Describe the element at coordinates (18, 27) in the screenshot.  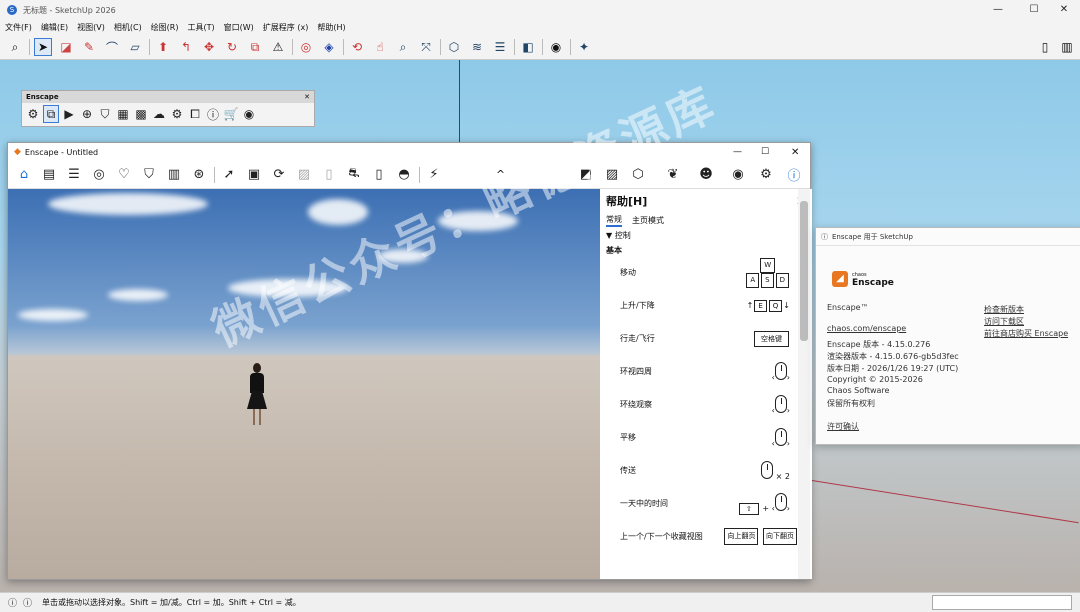
I see `menu-file: 文件(F)` at that location.